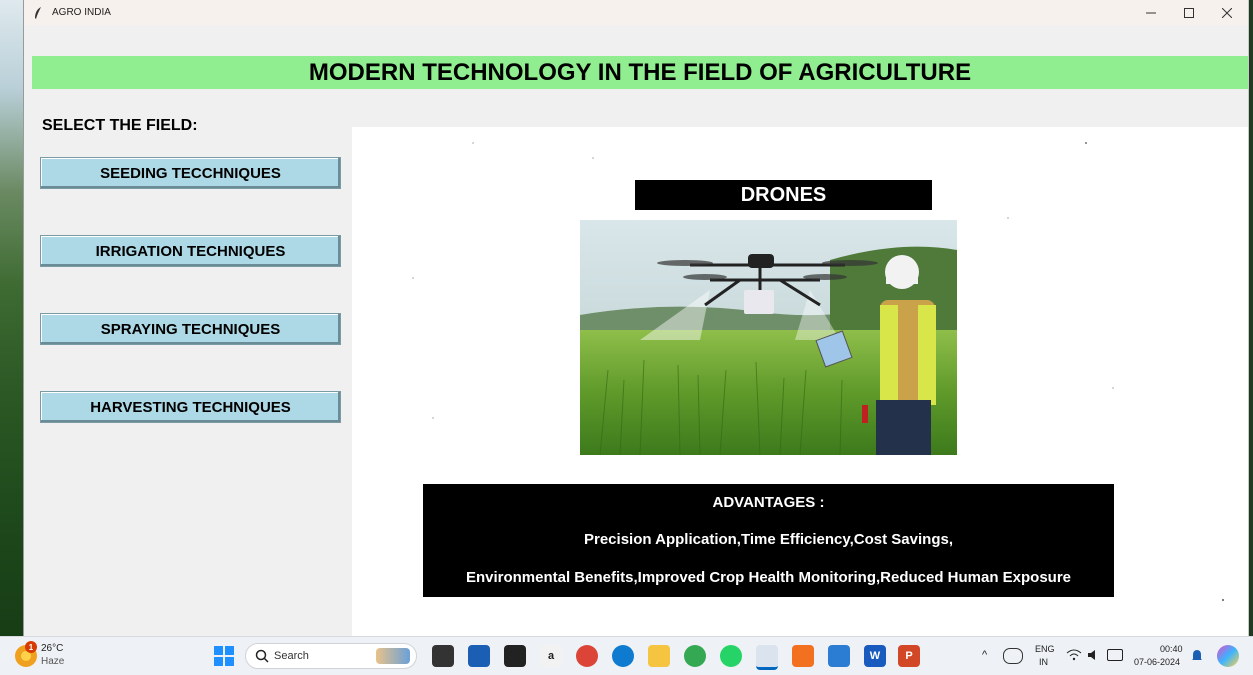  Describe the element at coordinates (551, 656) in the screenshot. I see `amazon-icon: a` at that location.